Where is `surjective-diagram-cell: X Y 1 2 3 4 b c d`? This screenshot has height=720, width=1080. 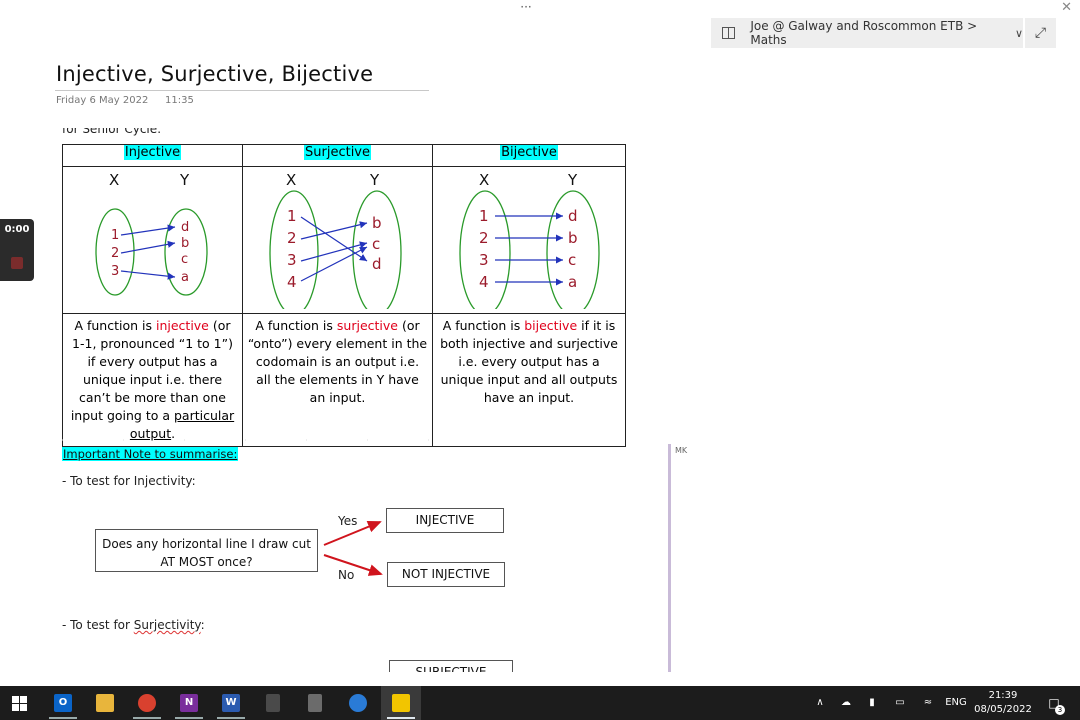 surjective-diagram-cell: X Y 1 2 3 4 b c d is located at coordinates (337, 241).